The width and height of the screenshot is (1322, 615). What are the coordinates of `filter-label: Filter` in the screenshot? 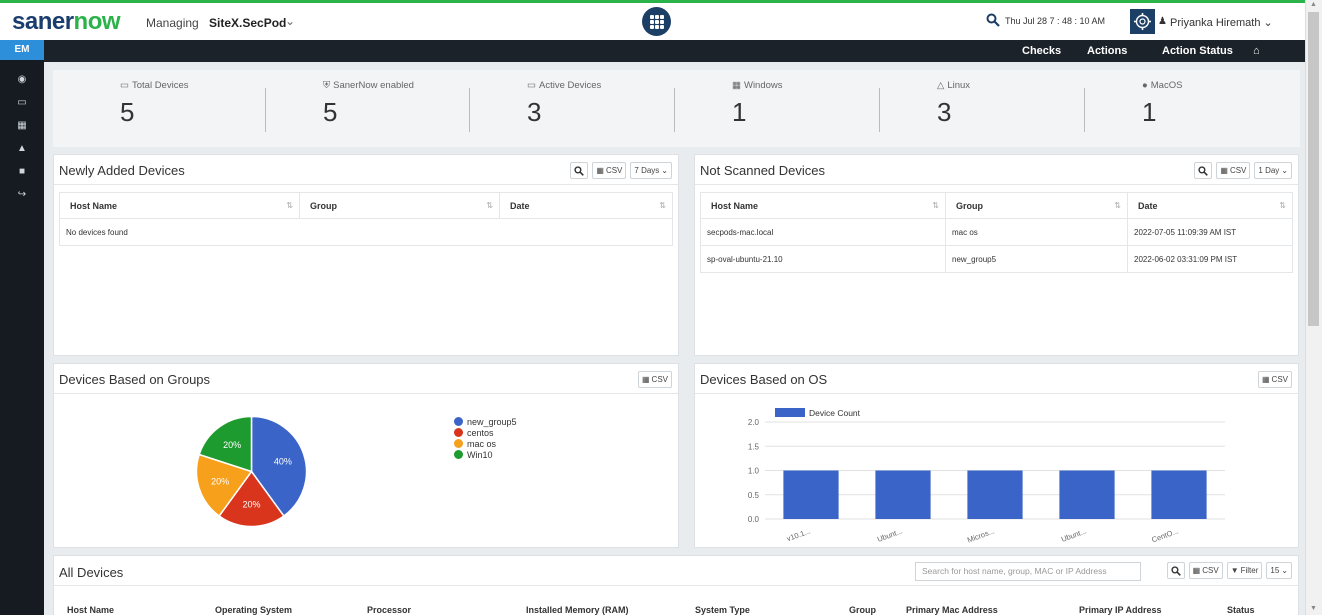 It's located at (1249, 570).